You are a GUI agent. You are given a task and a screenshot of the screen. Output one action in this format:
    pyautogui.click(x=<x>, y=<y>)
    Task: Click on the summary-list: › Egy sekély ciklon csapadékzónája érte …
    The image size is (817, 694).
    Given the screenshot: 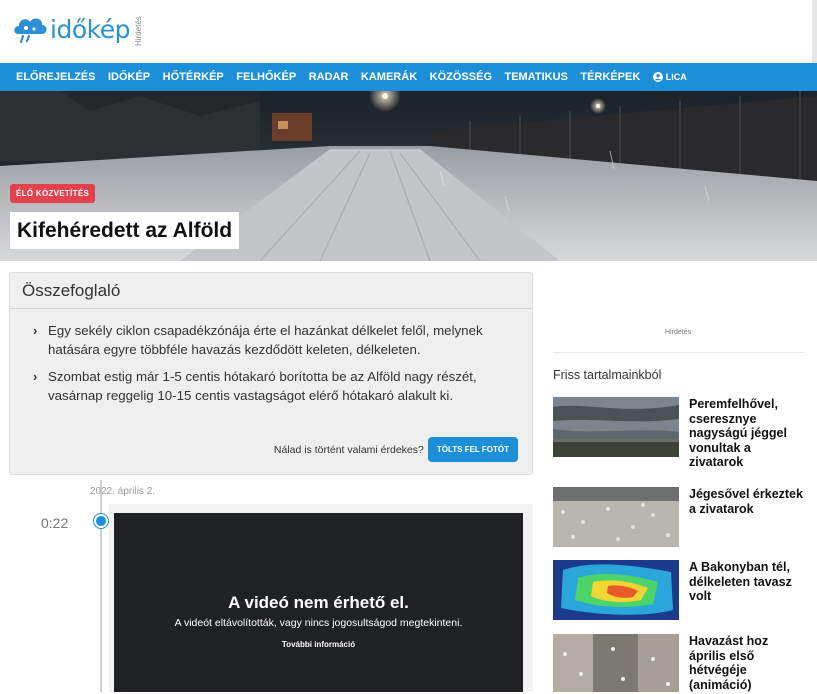 What is the action you would take?
    pyautogui.click(x=271, y=357)
    